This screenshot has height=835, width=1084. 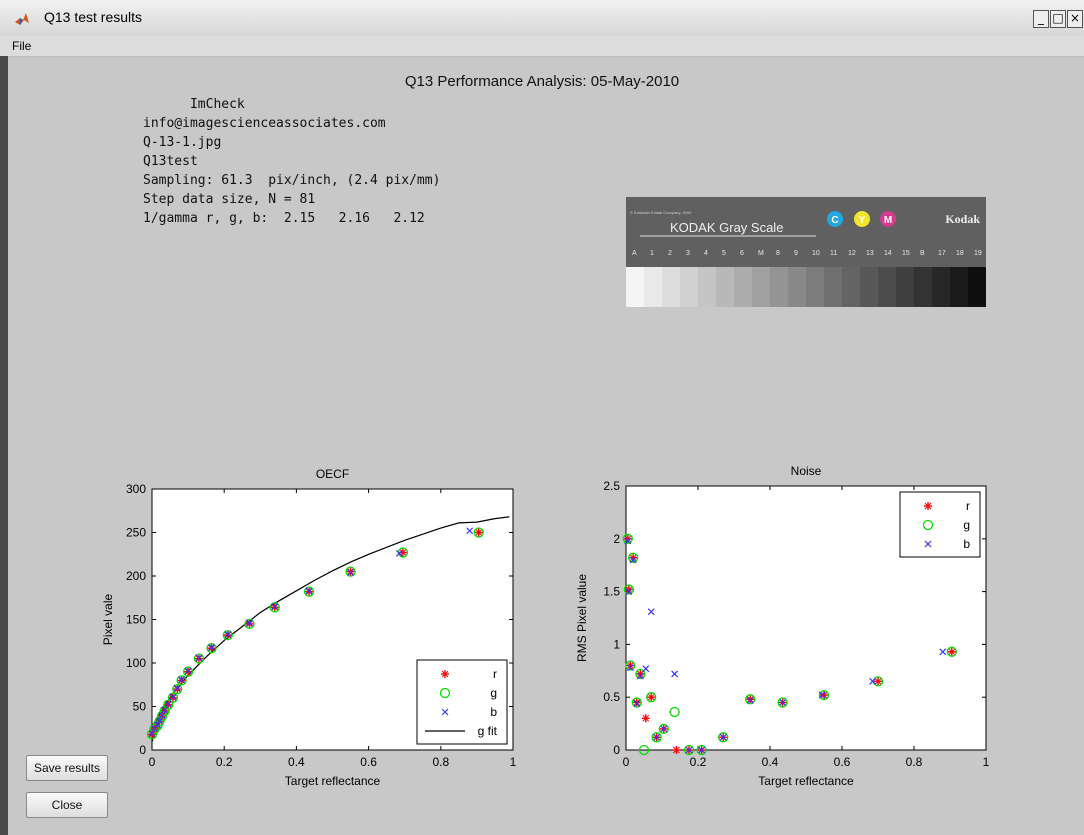 What do you see at coordinates (333, 781) in the screenshot?
I see `x-axis-label: Target reflectance` at bounding box center [333, 781].